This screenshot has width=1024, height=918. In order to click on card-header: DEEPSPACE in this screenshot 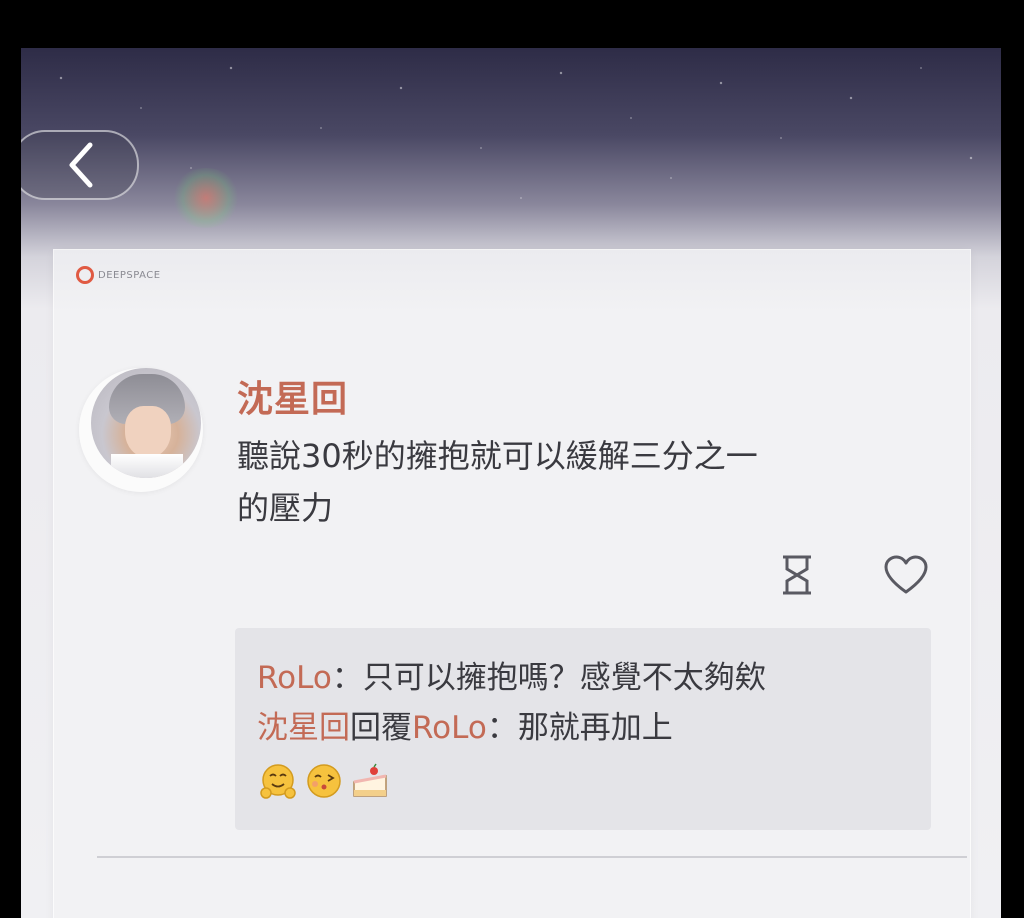, I will do `click(512, 282)`.